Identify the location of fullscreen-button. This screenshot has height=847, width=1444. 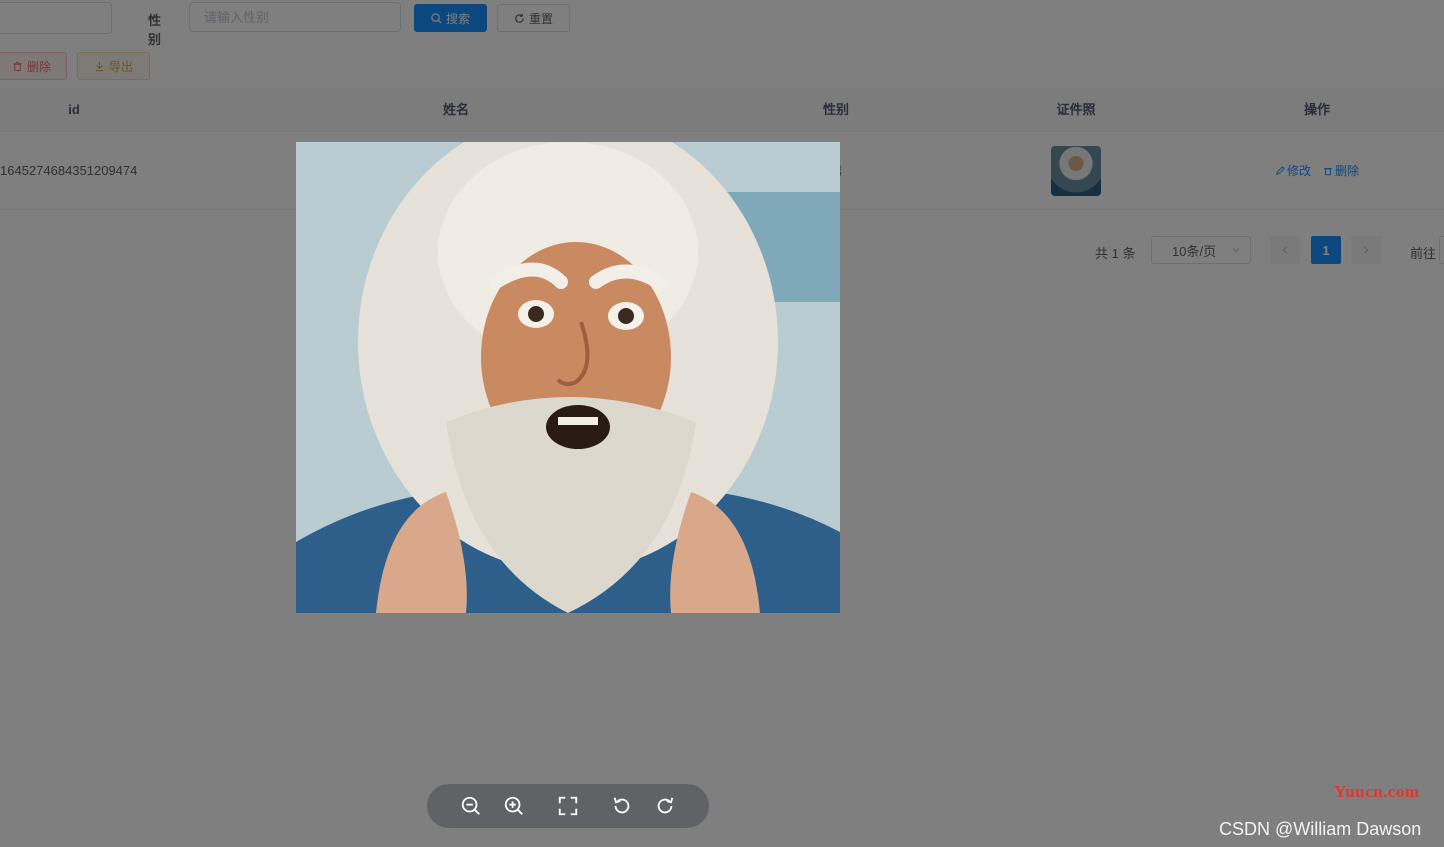
(568, 806).